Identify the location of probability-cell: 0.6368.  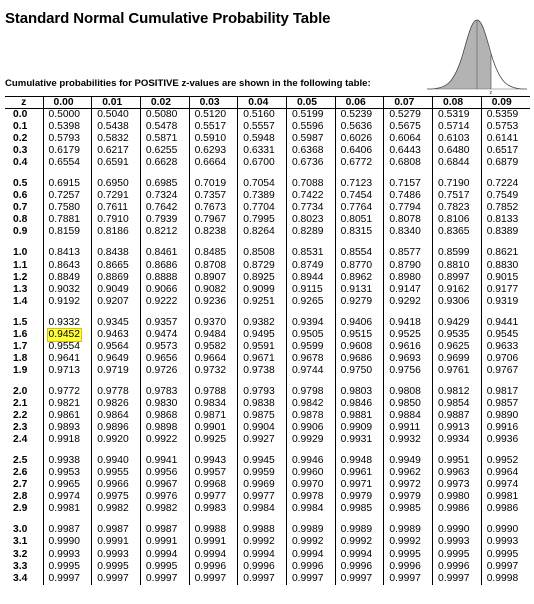
(310, 151).